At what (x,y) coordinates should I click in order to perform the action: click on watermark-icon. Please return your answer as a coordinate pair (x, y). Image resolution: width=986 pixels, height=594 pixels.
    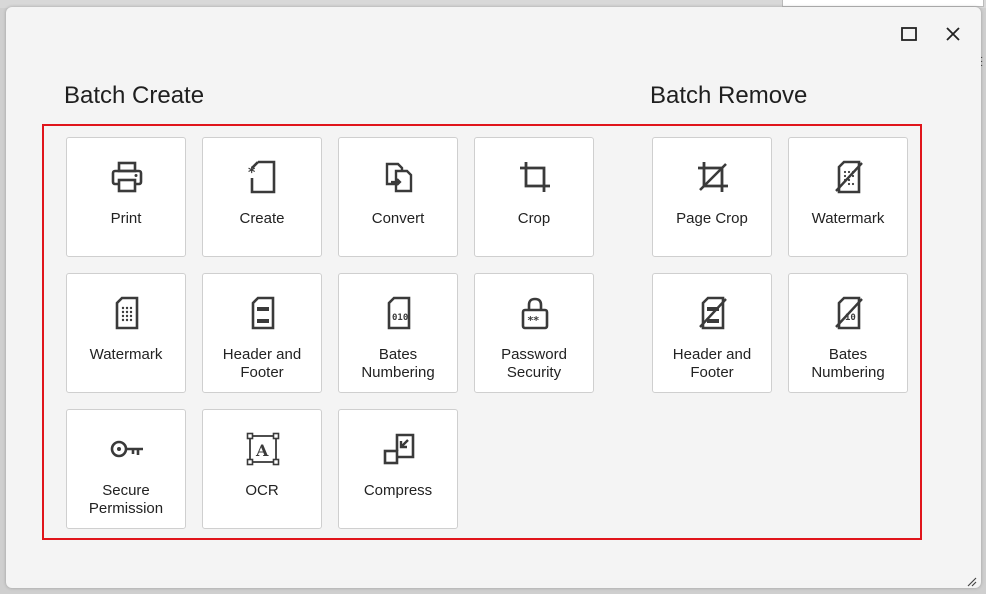
    Looking at the image, I should click on (127, 313).